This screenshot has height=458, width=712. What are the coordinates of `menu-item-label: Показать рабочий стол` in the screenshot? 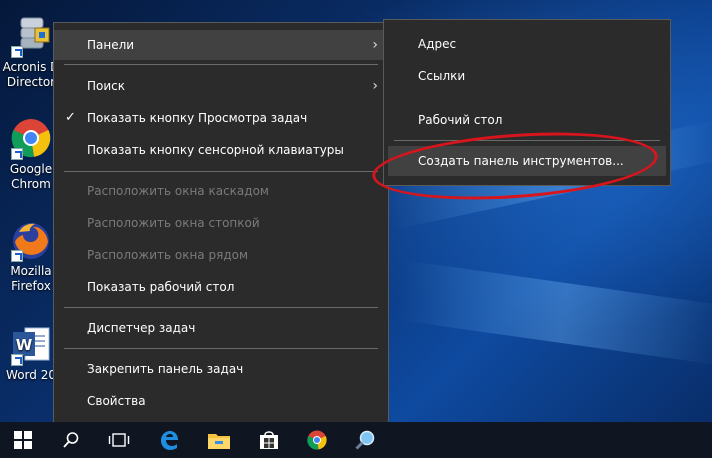 It's located at (161, 287).